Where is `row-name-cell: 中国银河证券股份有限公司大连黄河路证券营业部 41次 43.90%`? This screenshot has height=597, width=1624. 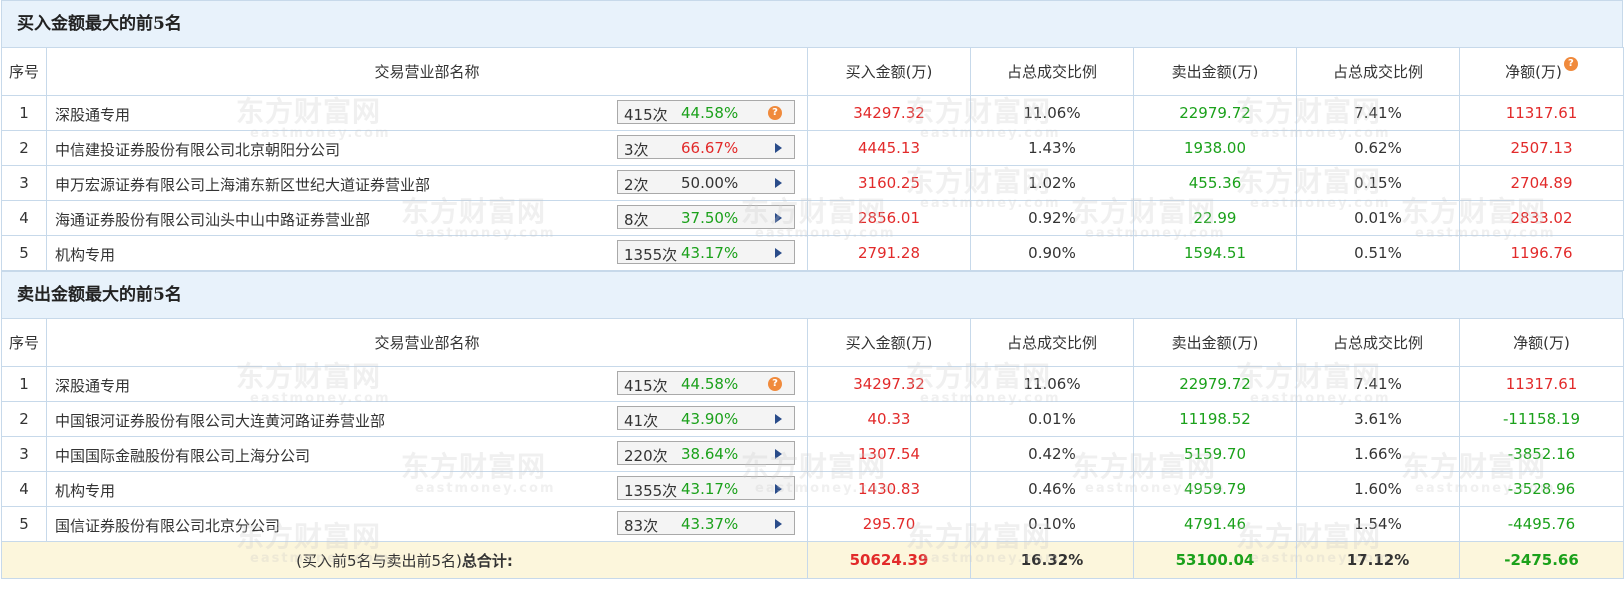
row-name-cell: 中国银河证券股份有限公司大连黄河路证券营业部 41次 43.90% is located at coordinates (427, 419).